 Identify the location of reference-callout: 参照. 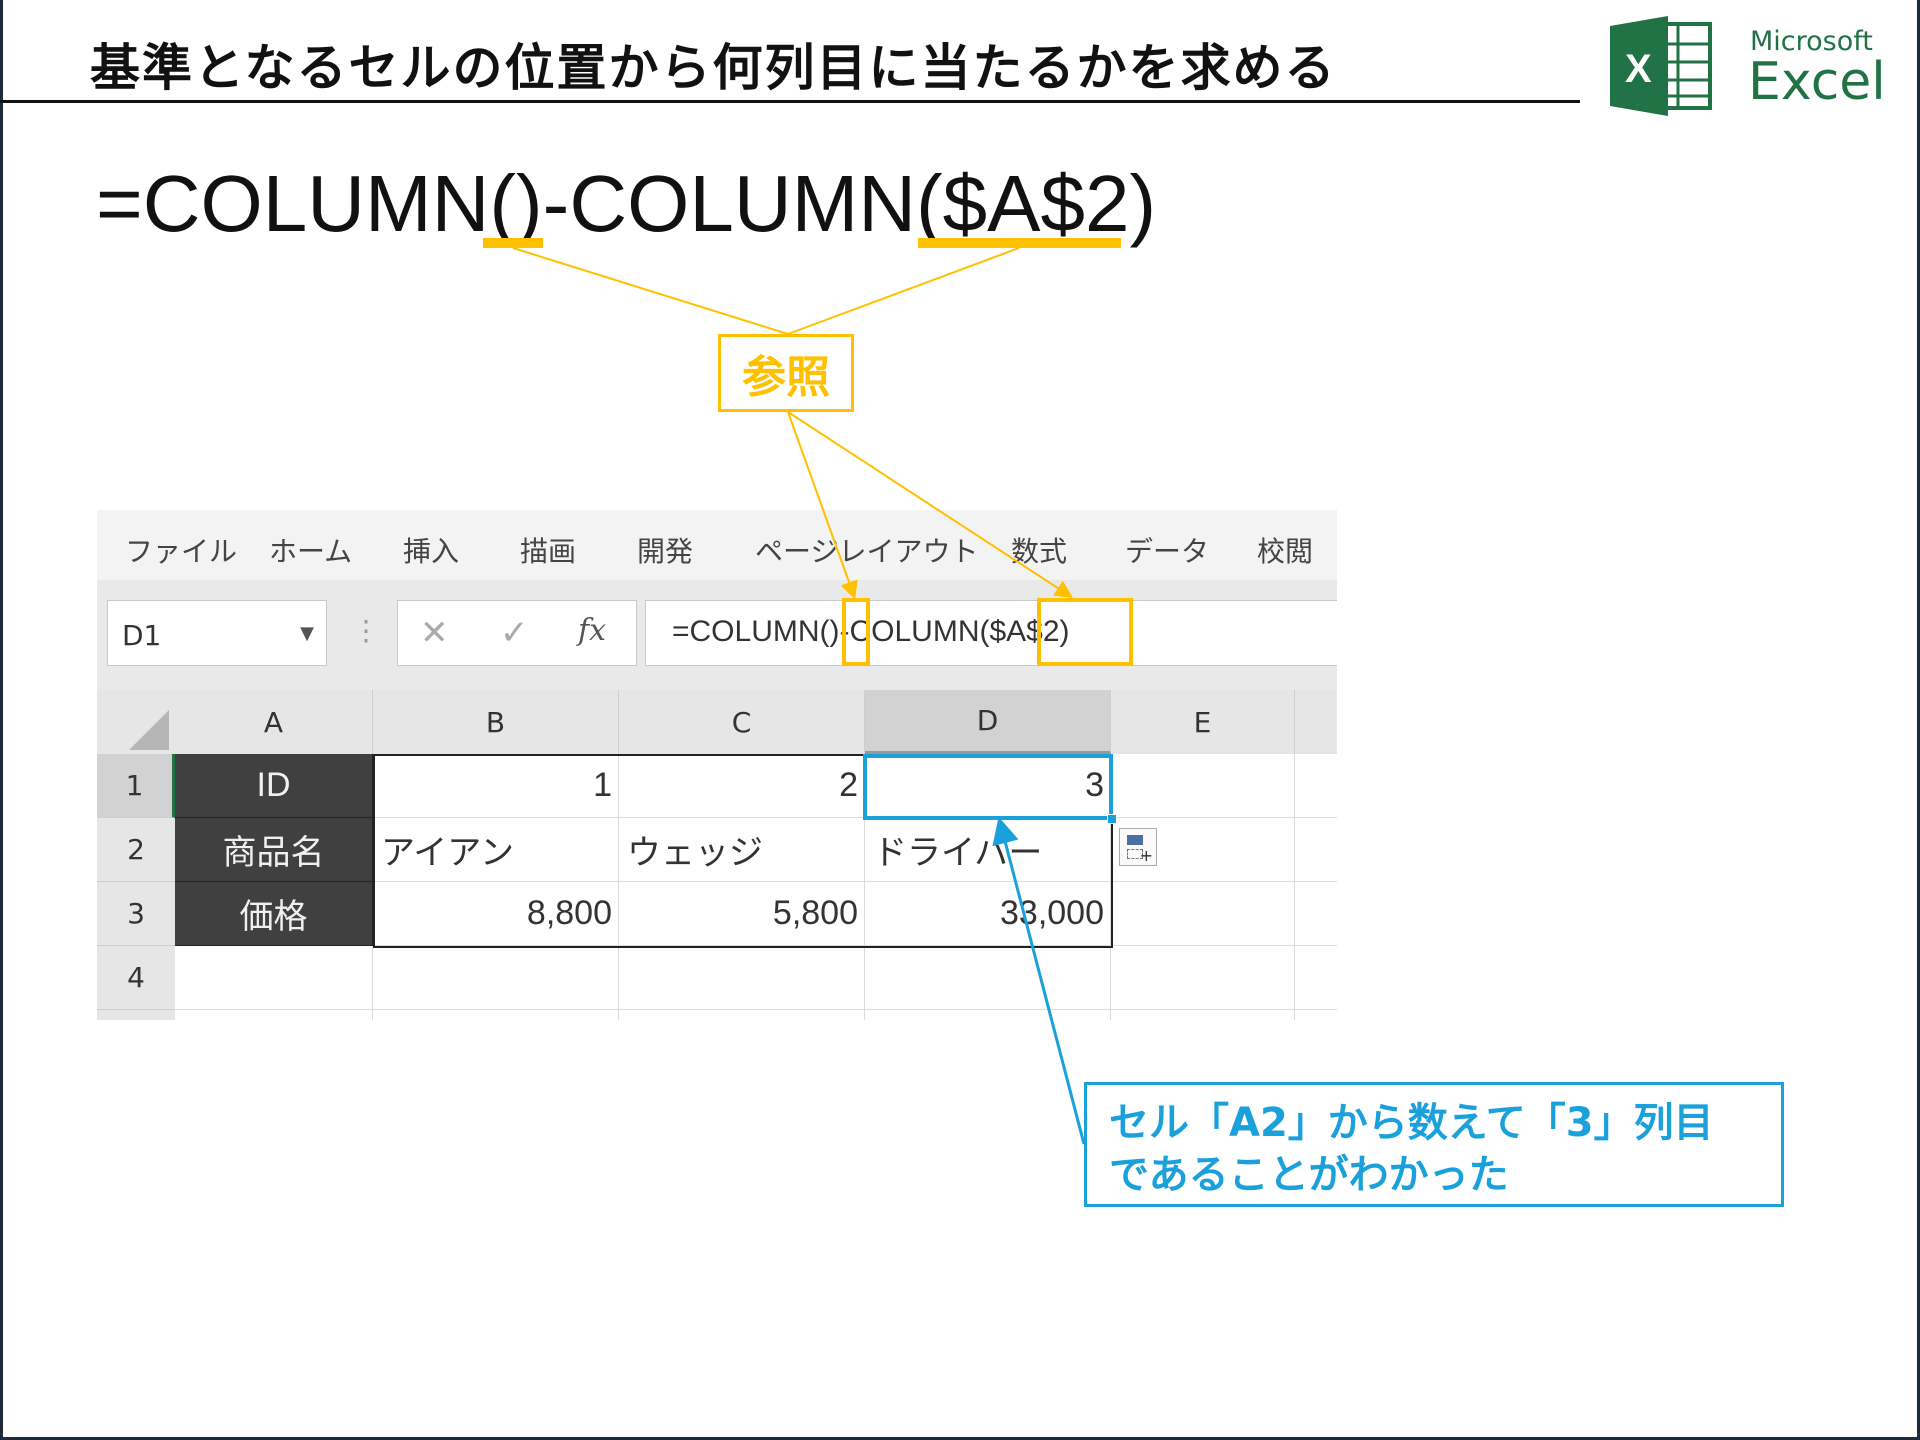
(786, 373).